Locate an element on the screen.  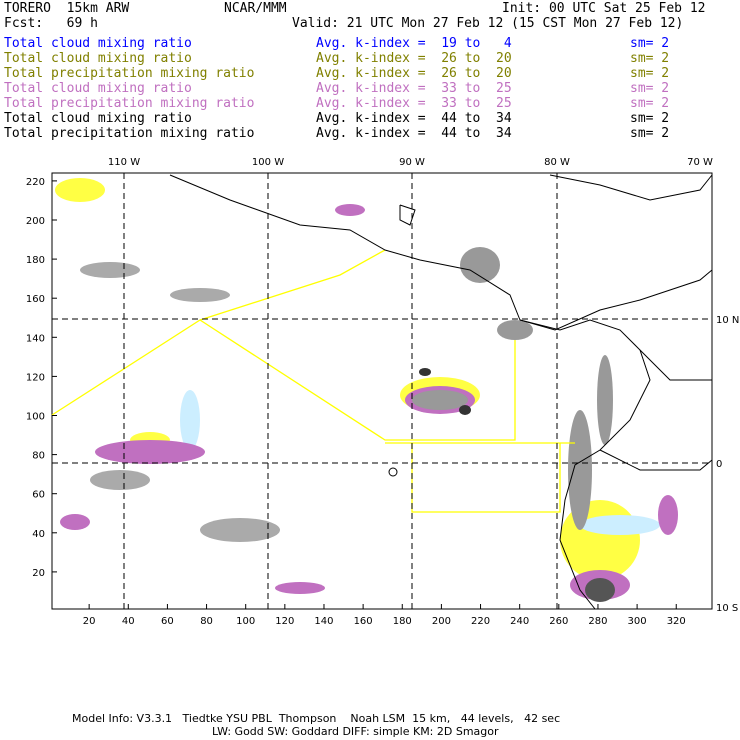
x-tick-label: 280 is located at coordinates (597, 621).